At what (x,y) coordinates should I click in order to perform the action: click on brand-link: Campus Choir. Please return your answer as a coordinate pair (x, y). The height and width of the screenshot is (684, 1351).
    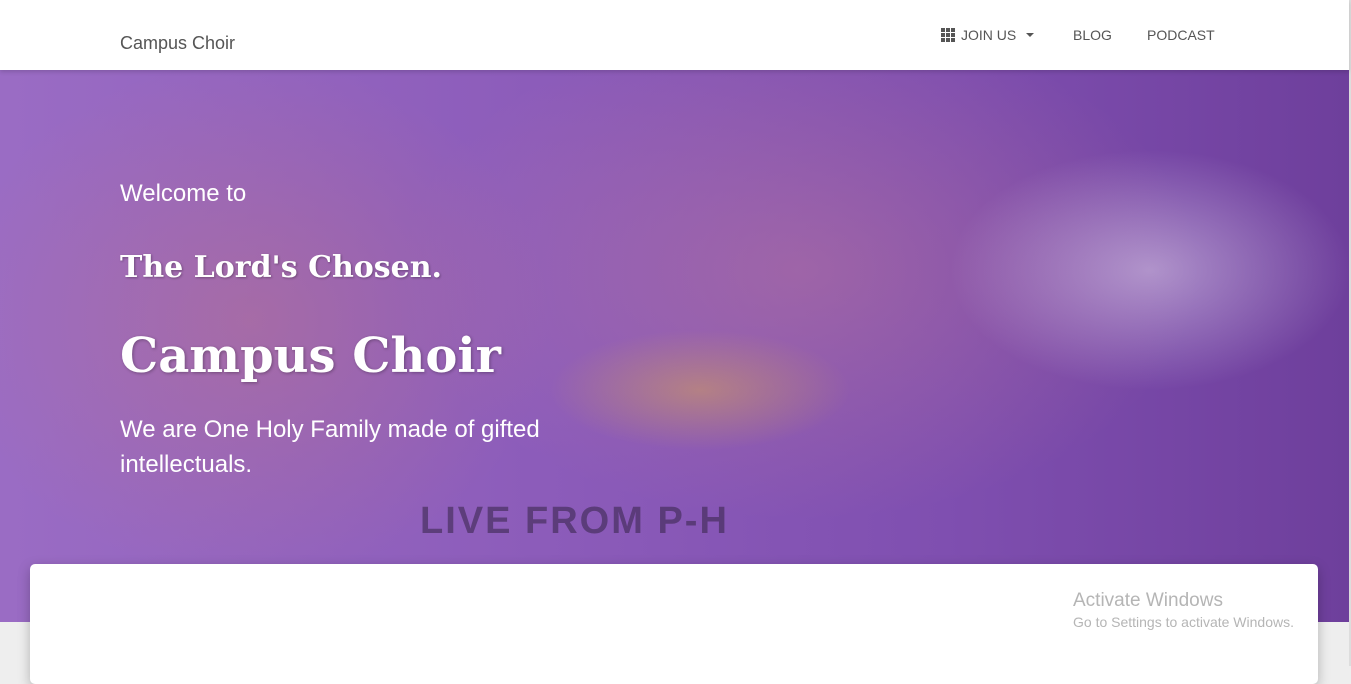
    Looking at the image, I should click on (177, 43).